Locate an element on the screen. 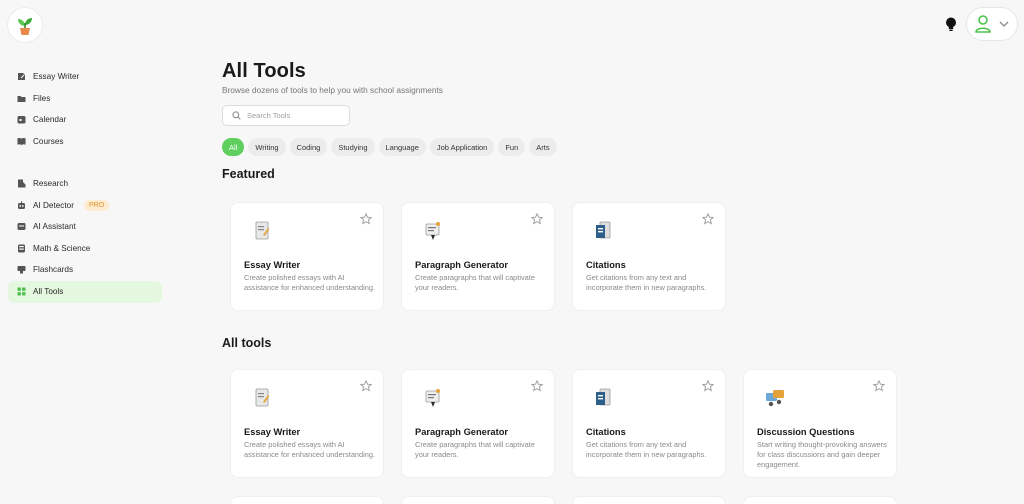 The height and width of the screenshot is (504, 1024). app-logo is located at coordinates (25, 25).